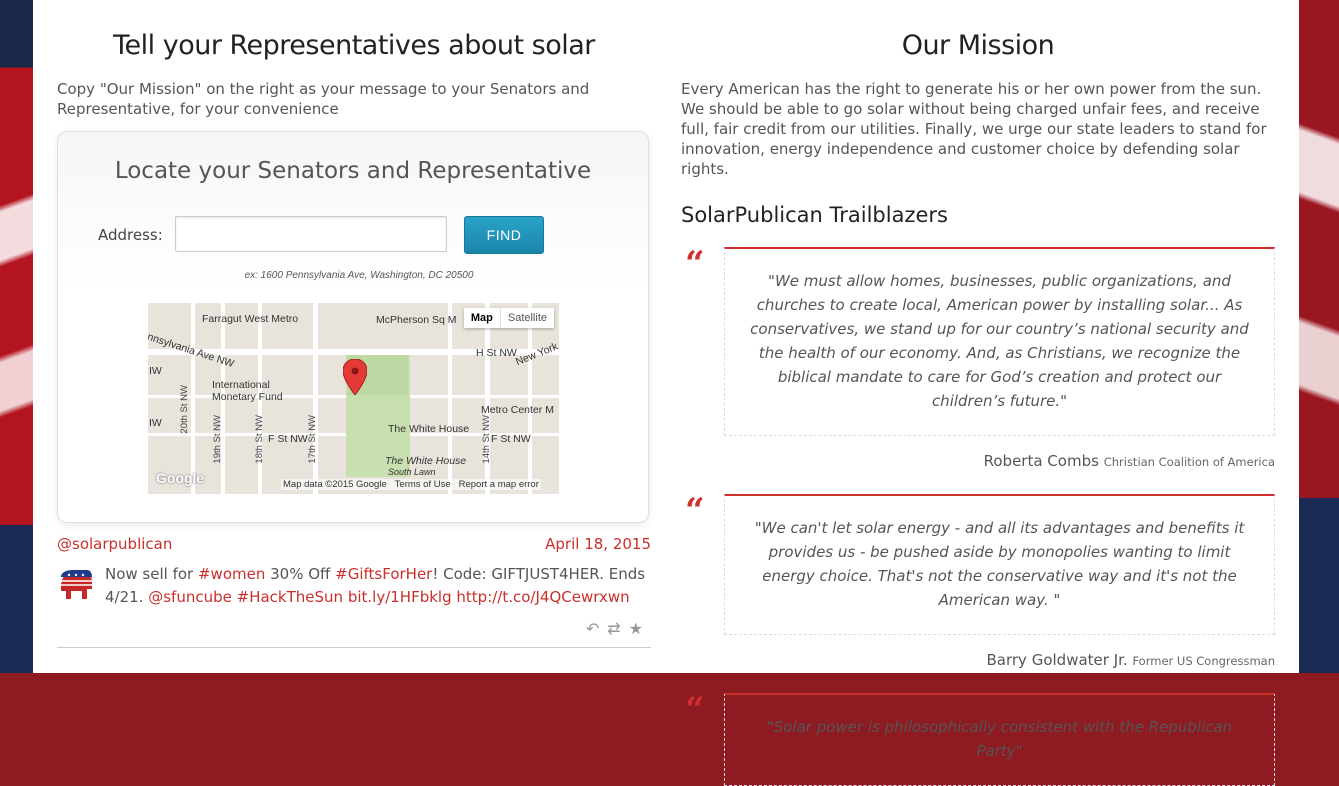 The width and height of the screenshot is (1339, 786). I want to click on map-label: 19th St NW, so click(217, 439).